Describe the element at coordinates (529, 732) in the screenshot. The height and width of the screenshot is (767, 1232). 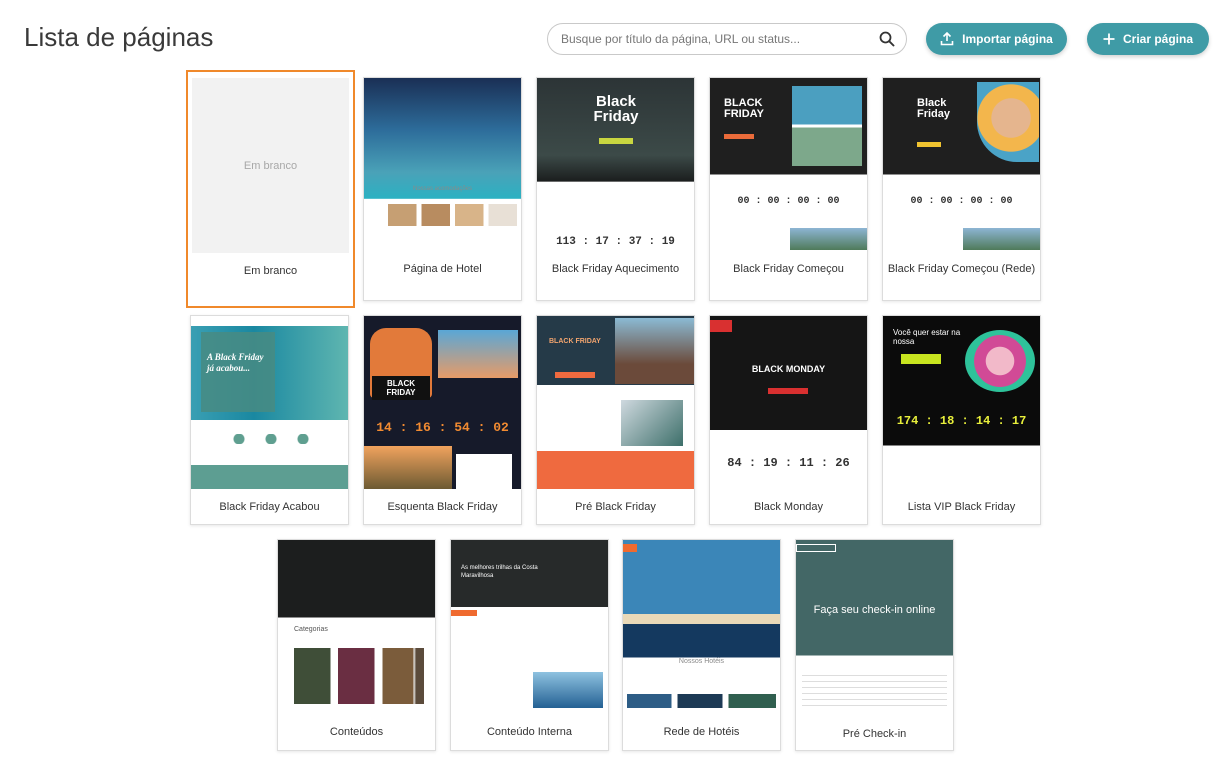
I see `template-label: Conteúdo Interna` at that location.